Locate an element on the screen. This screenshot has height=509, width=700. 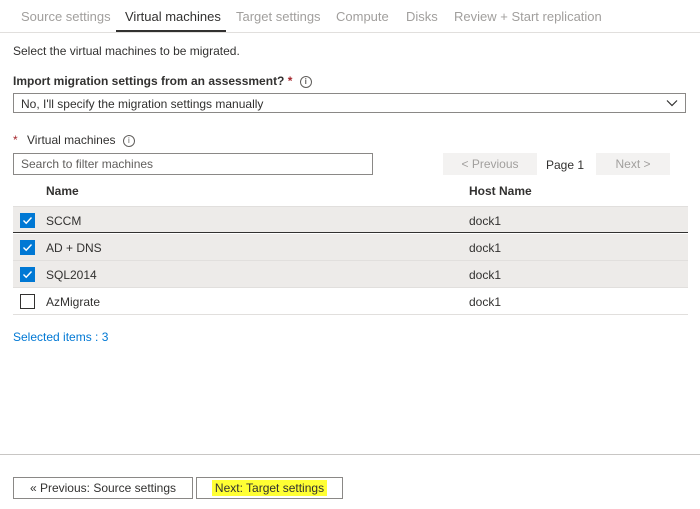
tab-source-settings: Source settings is located at coordinates (66, 16).